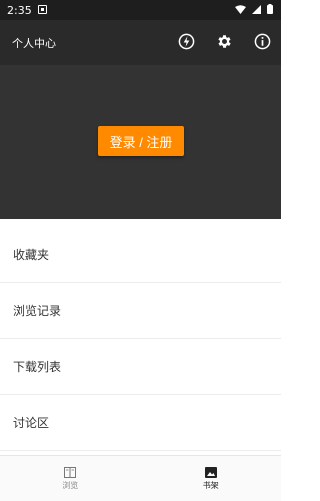 The width and height of the screenshot is (320, 501). Describe the element at coordinates (140, 255) in the screenshot. I see `menu-item-favorites: 收藏夹` at that location.